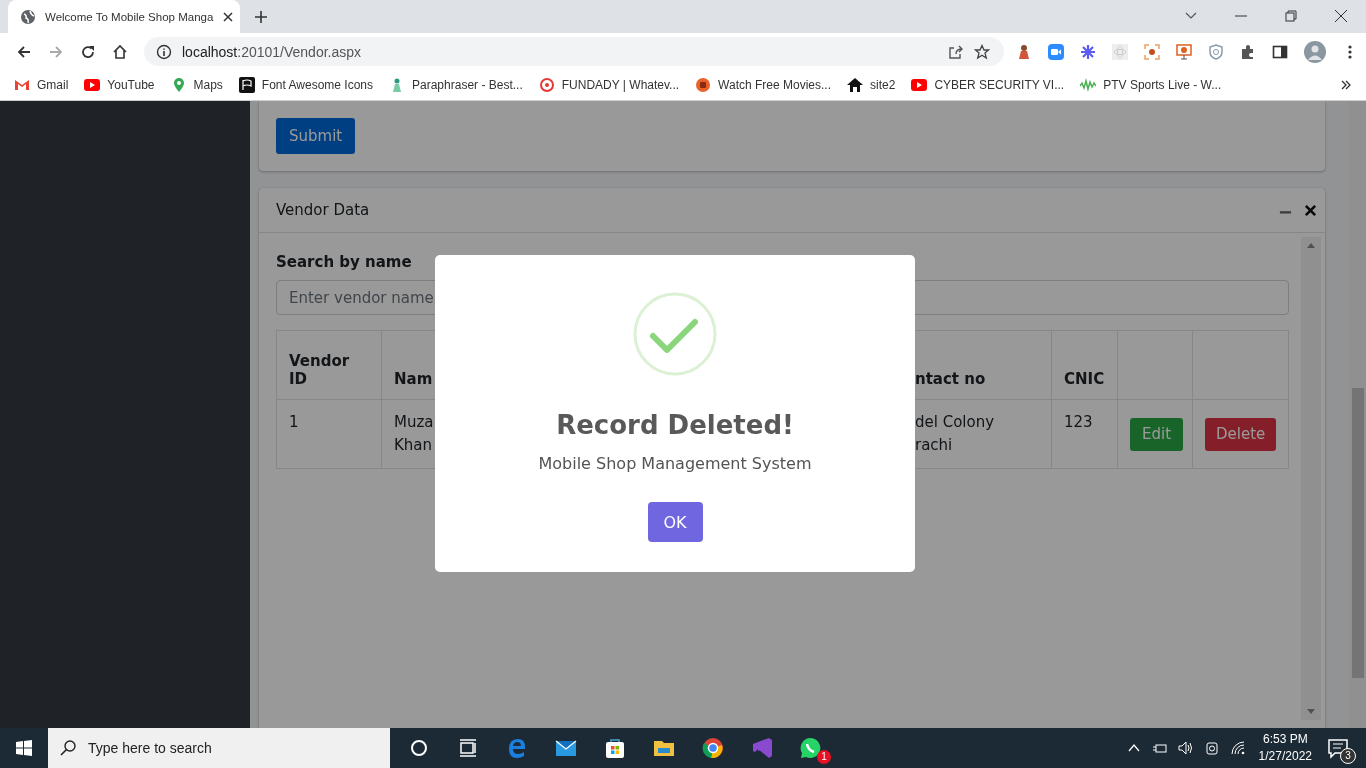  I want to click on bookmark-link: site2, so click(871, 85).